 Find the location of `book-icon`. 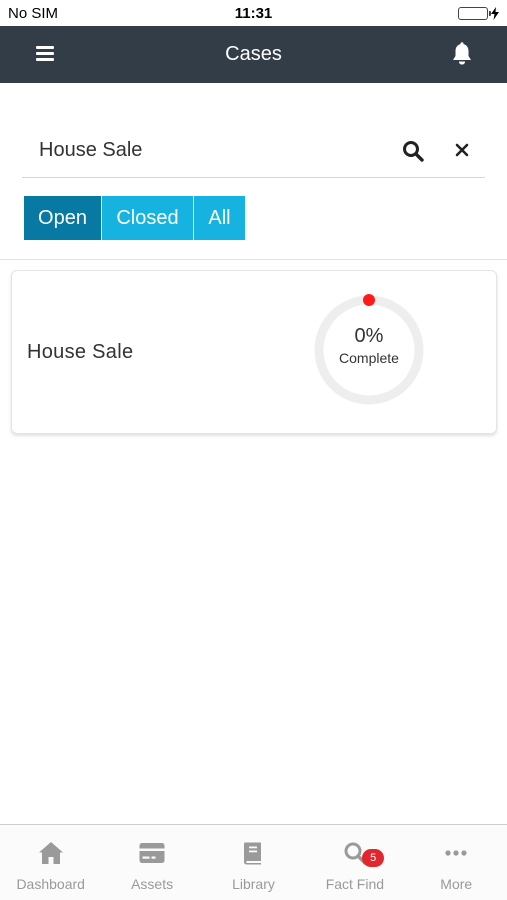

book-icon is located at coordinates (253, 853).